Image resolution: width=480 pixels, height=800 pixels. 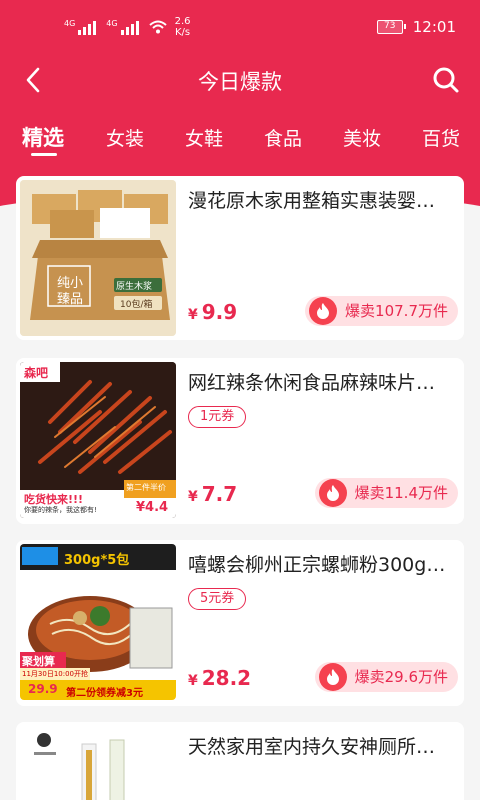 I want to click on battery-icon: 73, so click(x=391, y=27).